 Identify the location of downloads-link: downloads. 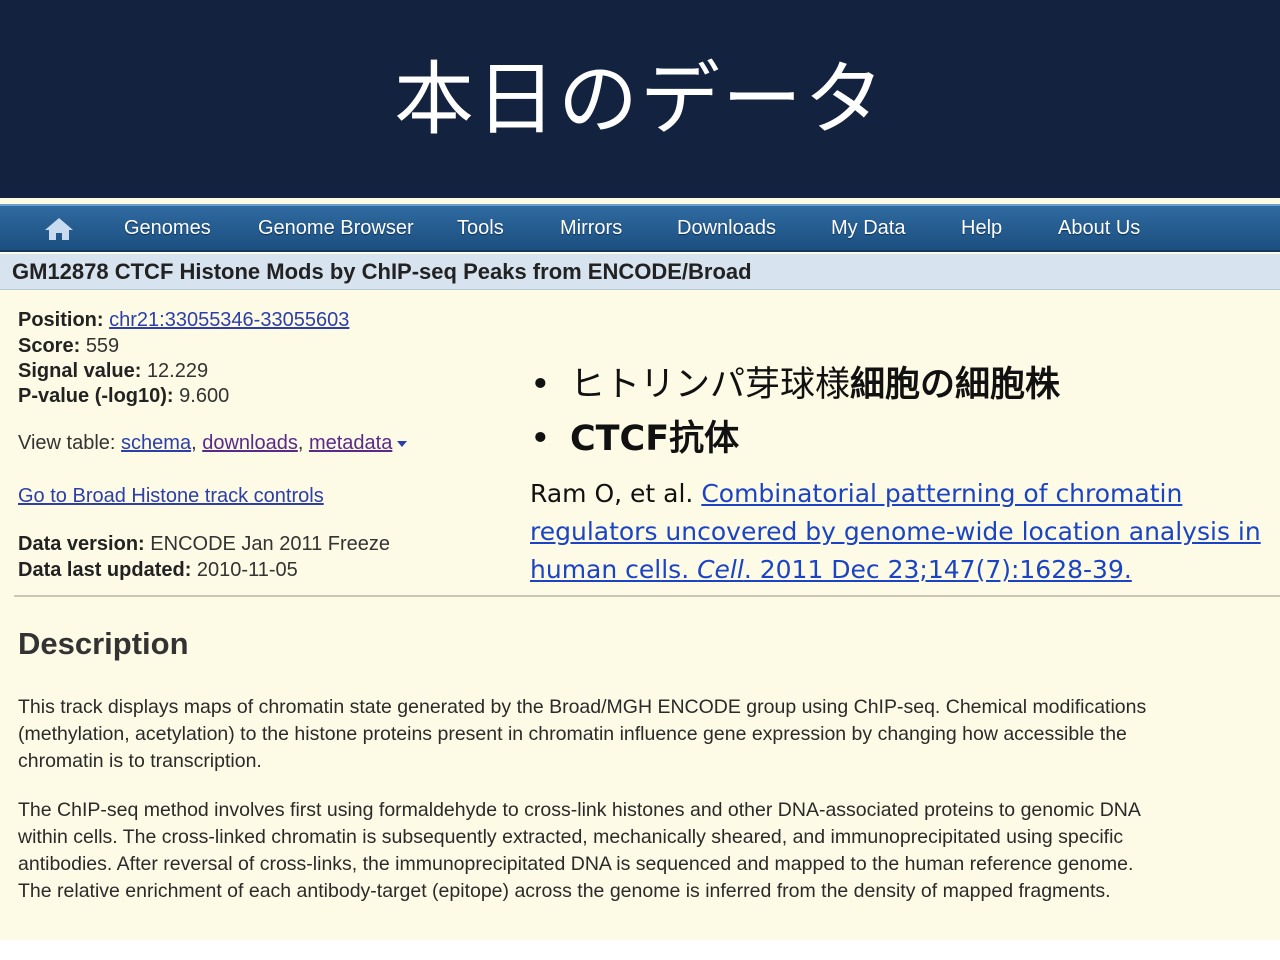
(250, 443).